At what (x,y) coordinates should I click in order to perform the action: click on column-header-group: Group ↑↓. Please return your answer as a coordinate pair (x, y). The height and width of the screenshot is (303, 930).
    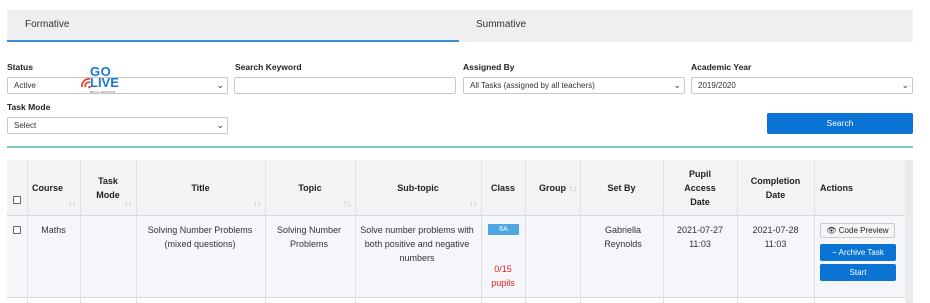
    Looking at the image, I should click on (552, 188).